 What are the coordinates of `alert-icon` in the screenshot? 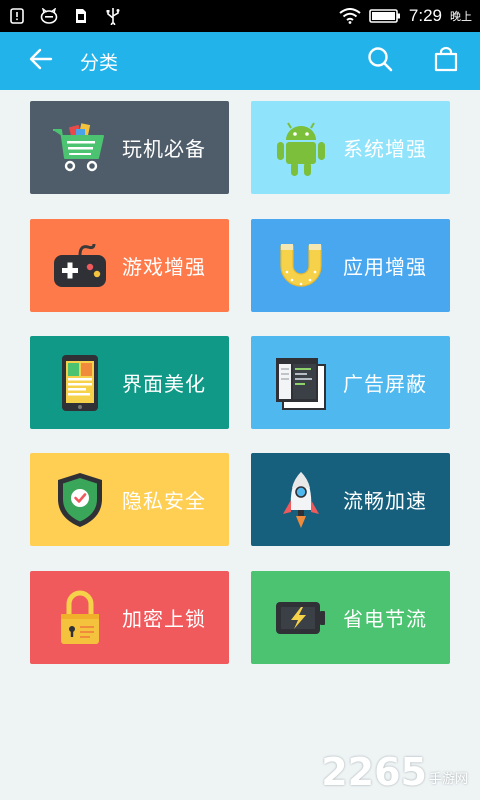 It's located at (17, 16).